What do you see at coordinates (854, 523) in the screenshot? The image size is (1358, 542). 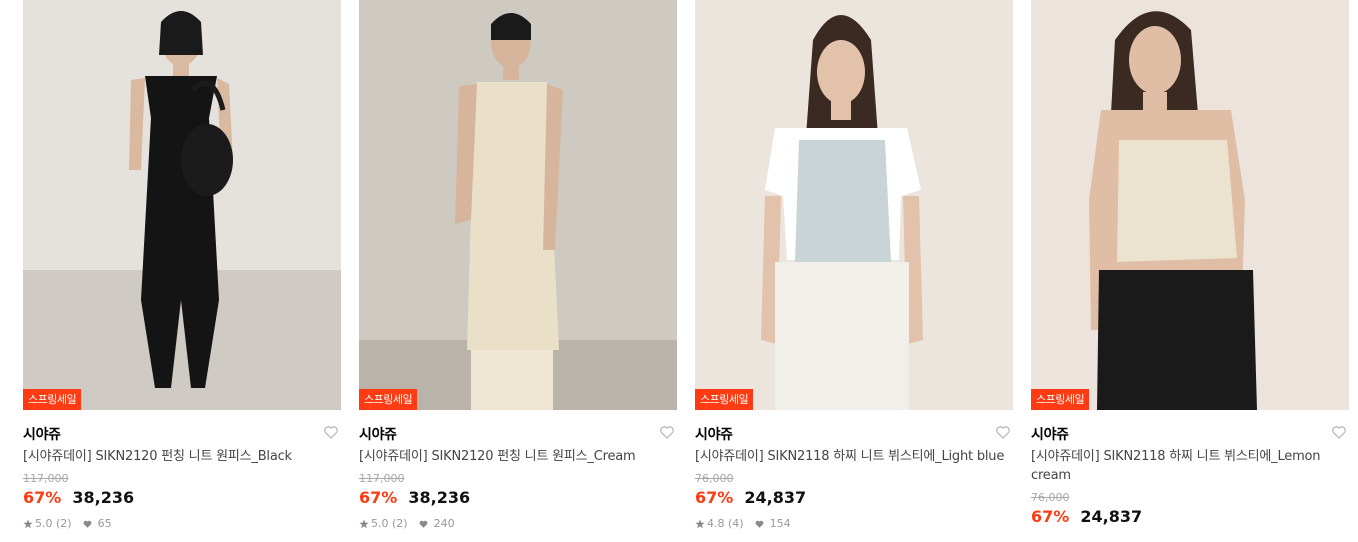 I see `review-meta: 4.8 (4) 154` at bounding box center [854, 523].